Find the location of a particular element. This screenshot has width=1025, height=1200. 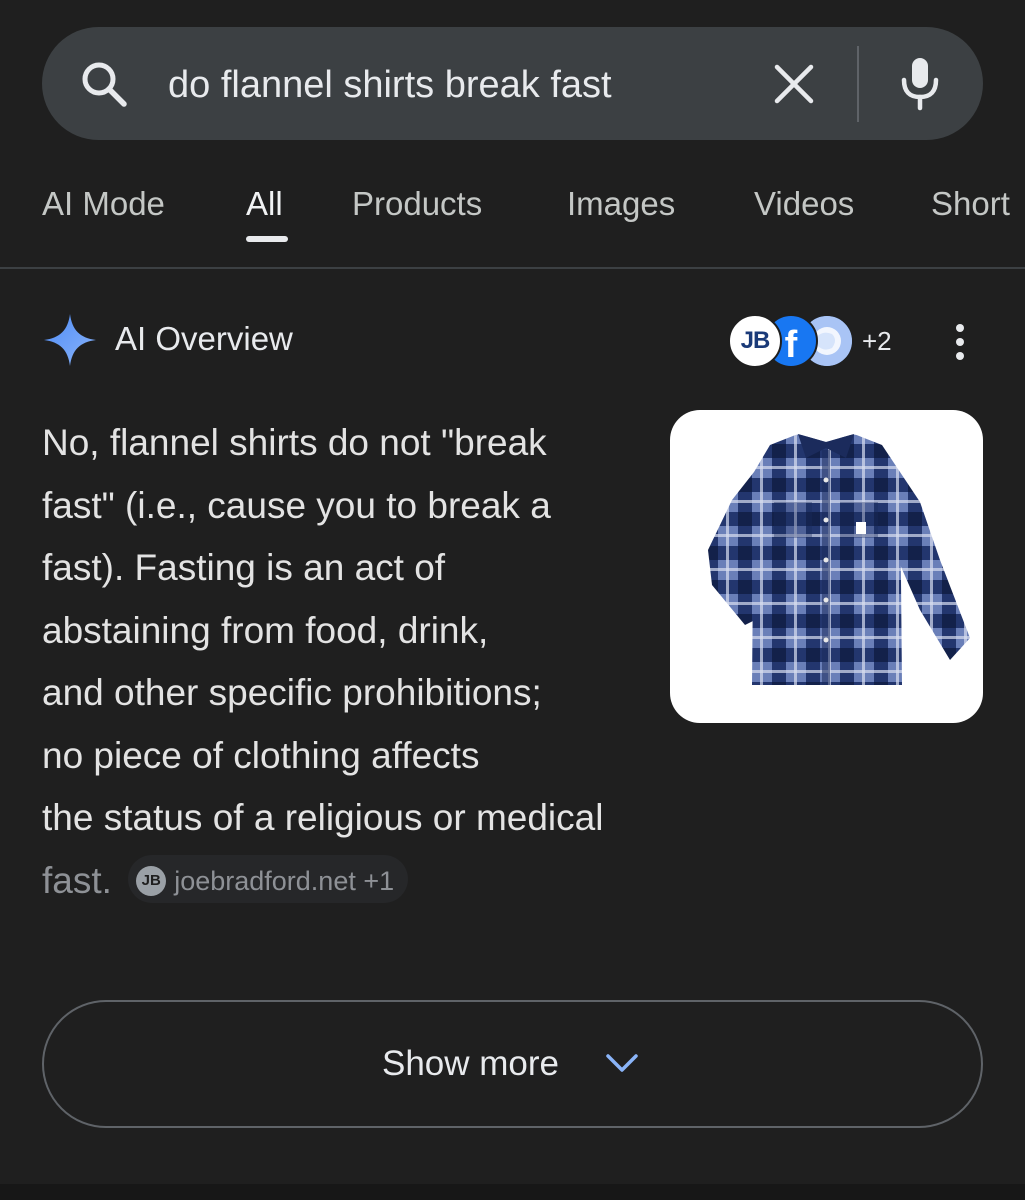

bottom-edge is located at coordinates (512, 1192).